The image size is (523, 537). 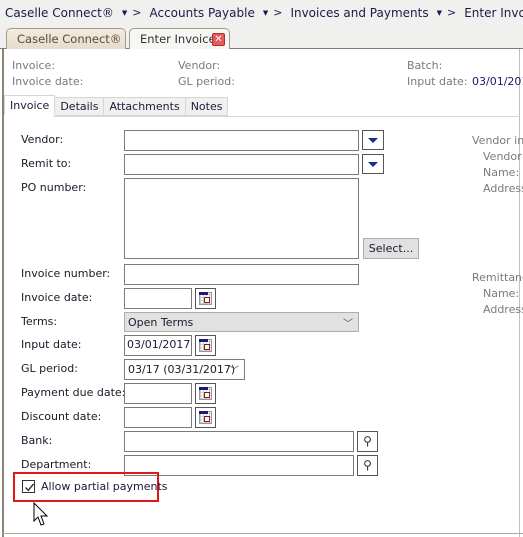 I want to click on remittance-heading: Remittanc, so click(x=497, y=277).